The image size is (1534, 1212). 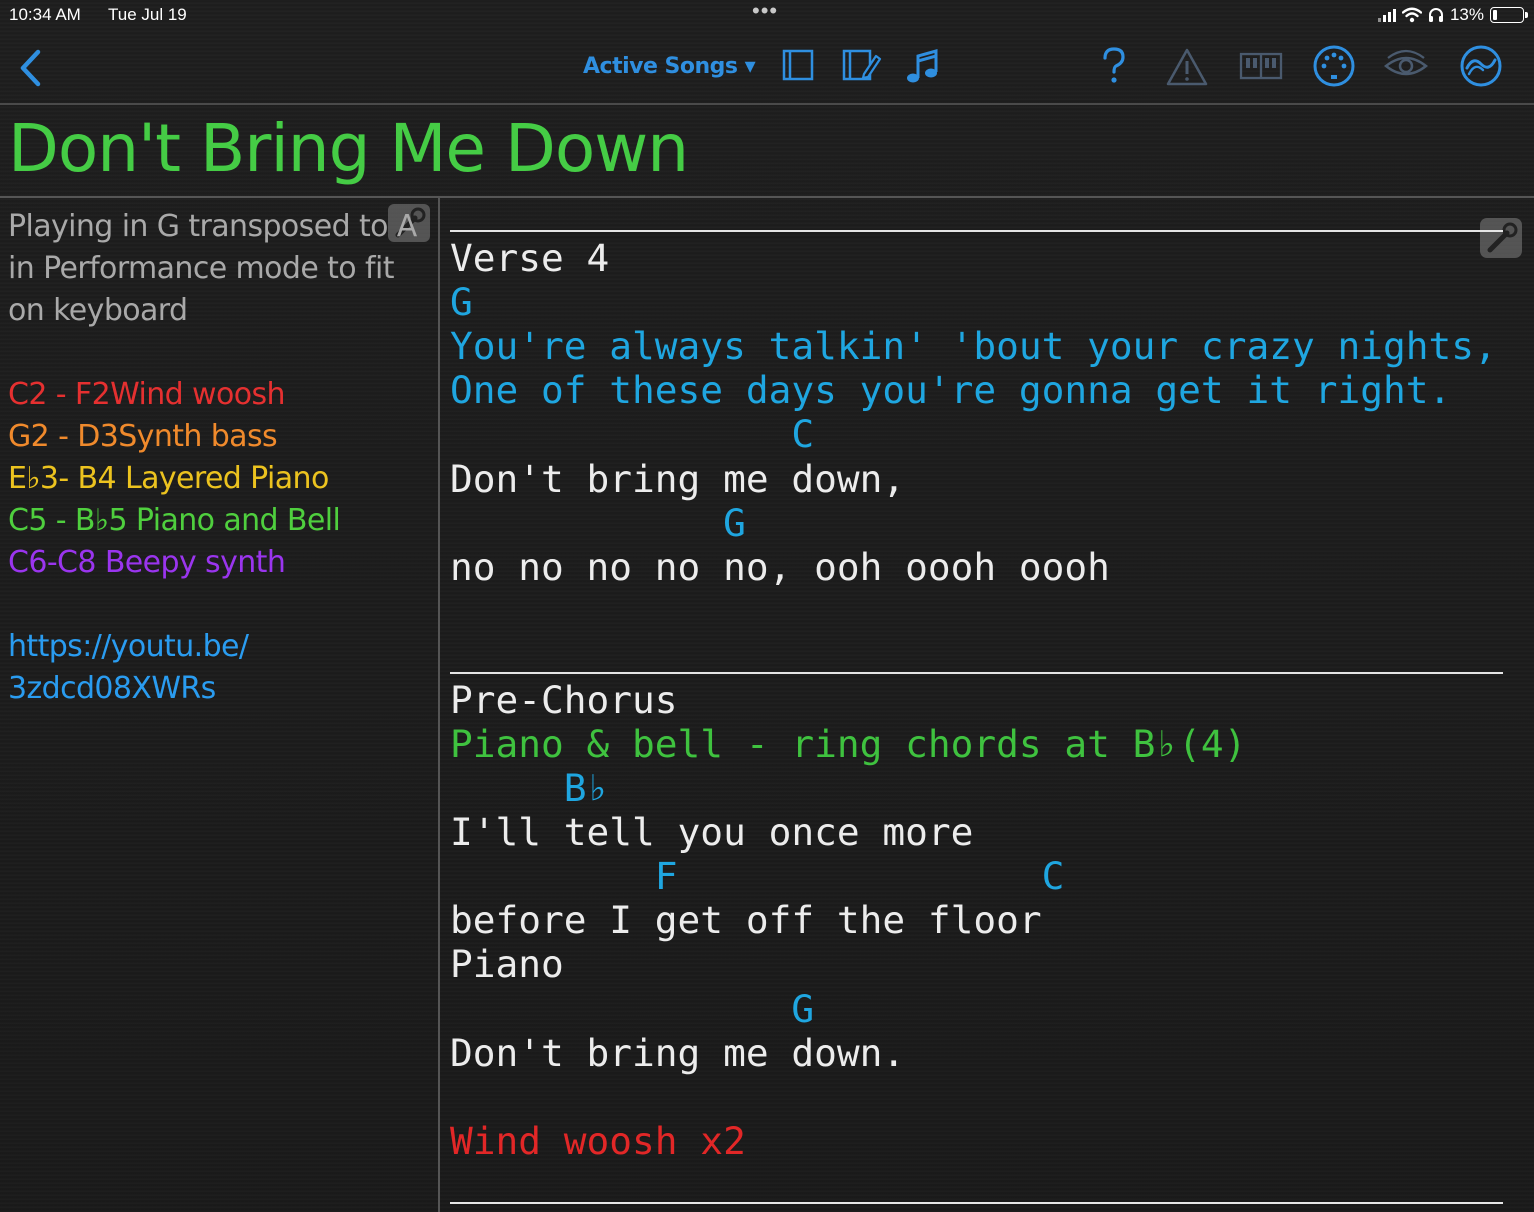 What do you see at coordinates (848, 744) in the screenshot?
I see `performance-note: Piano & bell - ring chords at B♭(4)` at bounding box center [848, 744].